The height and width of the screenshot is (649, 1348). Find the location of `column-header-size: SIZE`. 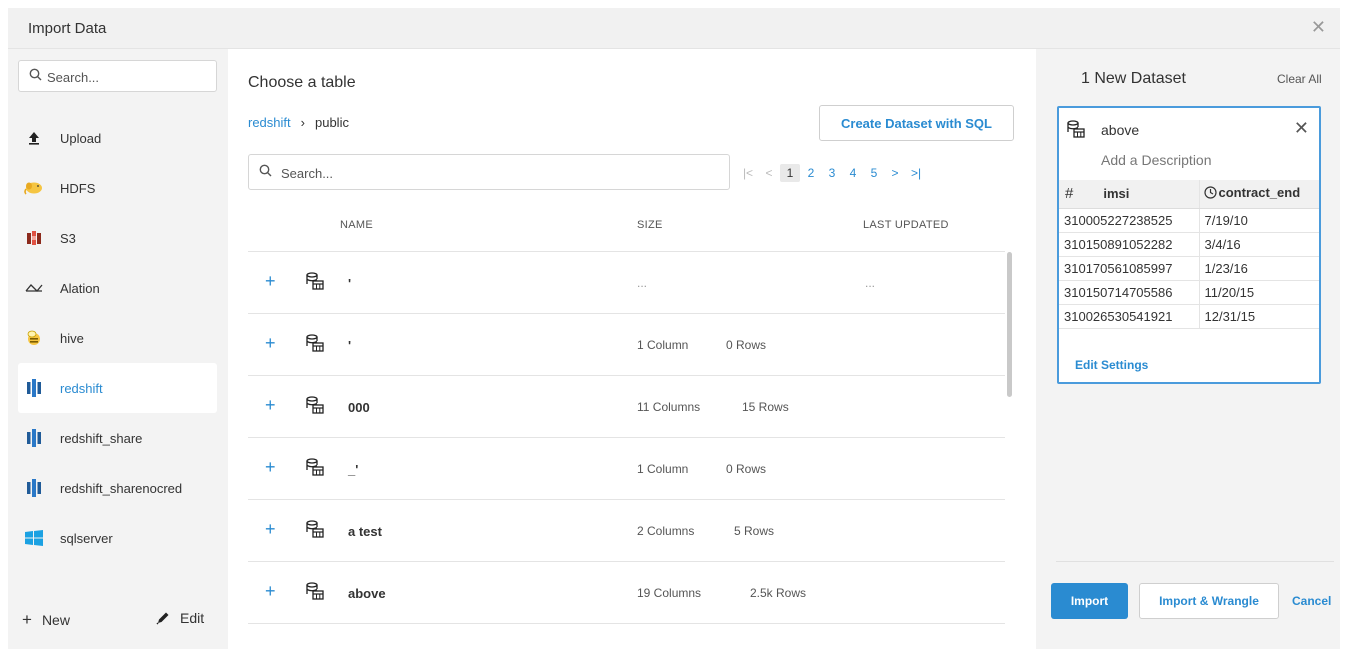

column-header-size: SIZE is located at coordinates (650, 225).